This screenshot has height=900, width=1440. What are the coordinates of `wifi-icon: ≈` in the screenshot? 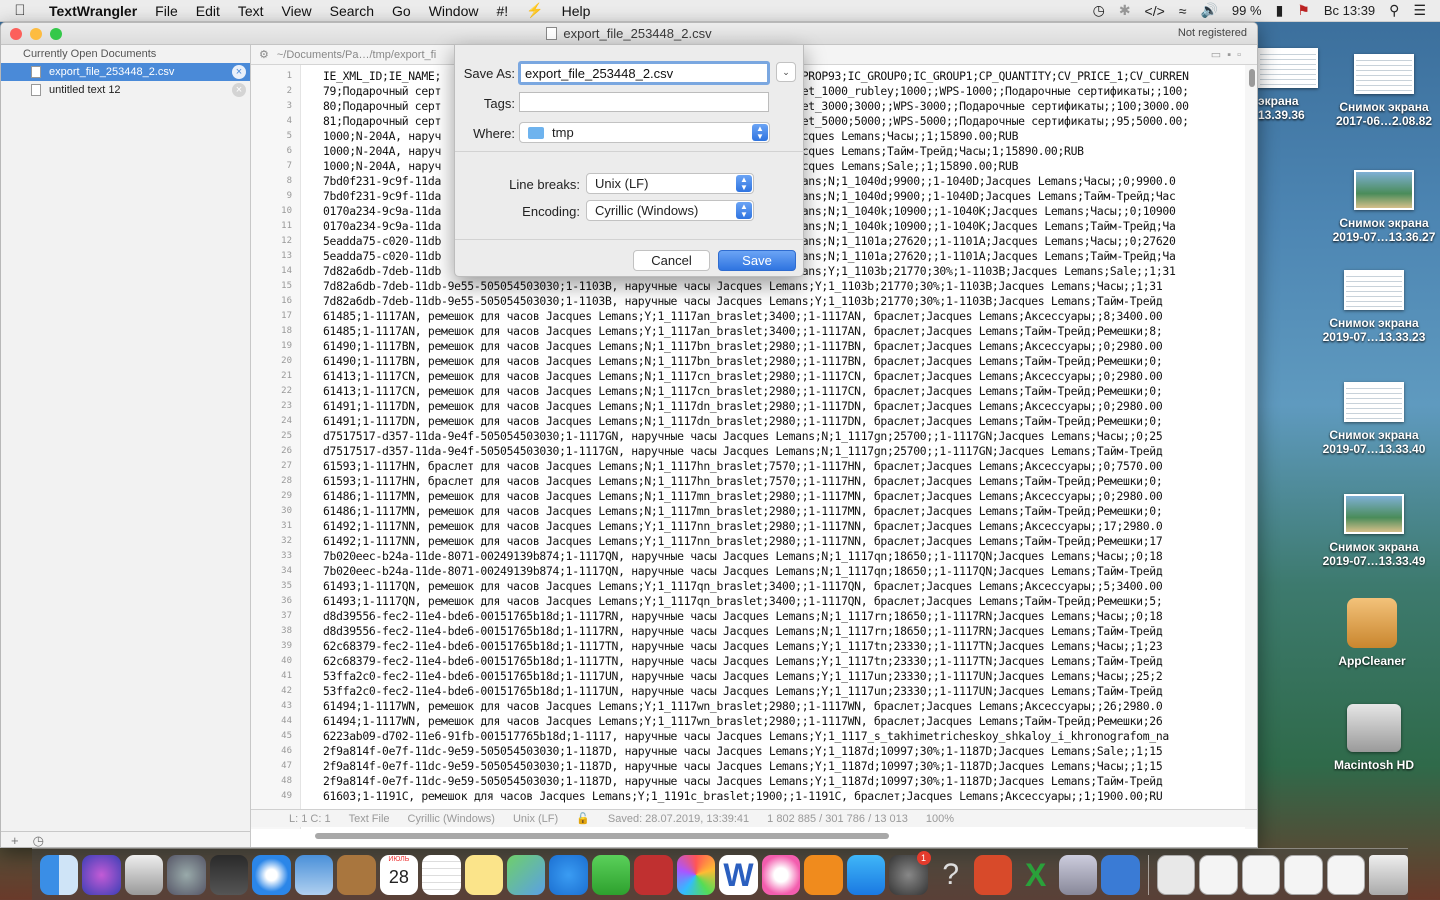 It's located at (1183, 11).